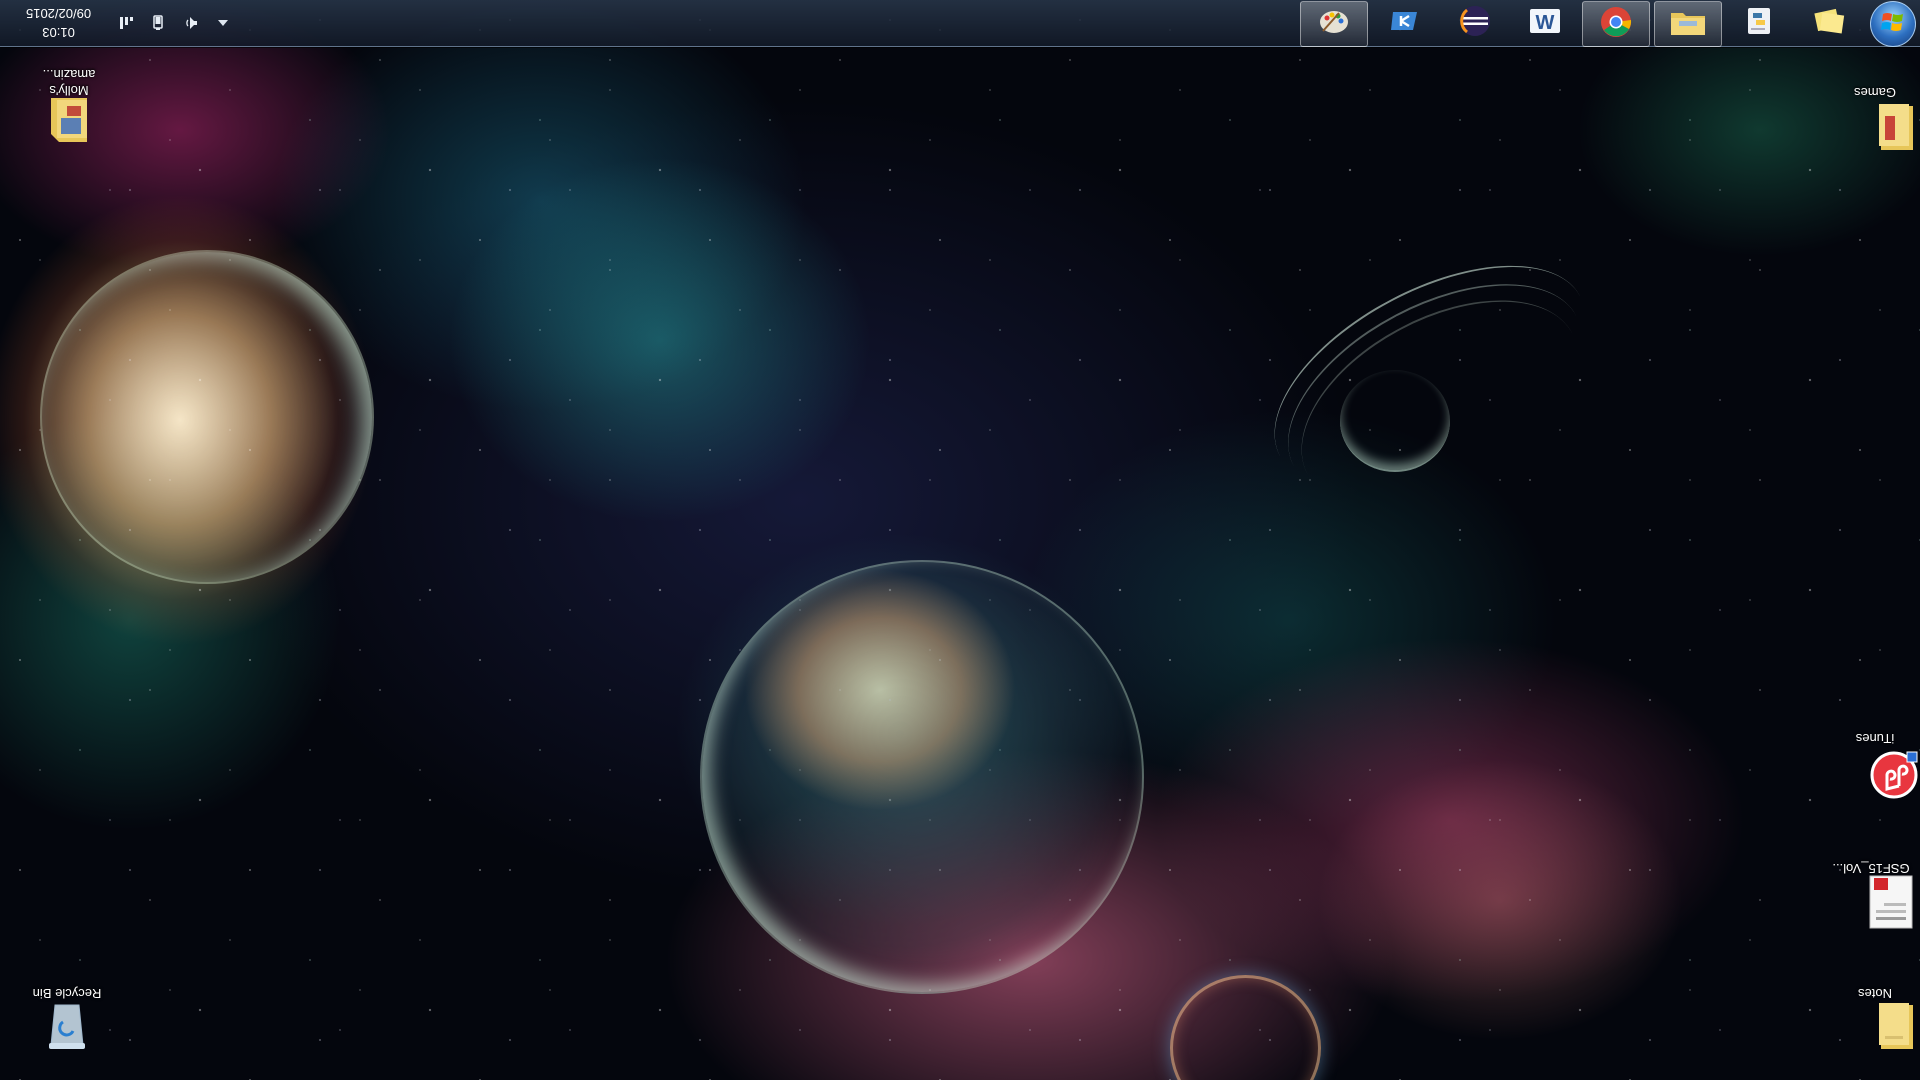 The image size is (1920, 1080). I want to click on desktop-icon-itunes: iTunes, so click(1875, 770).